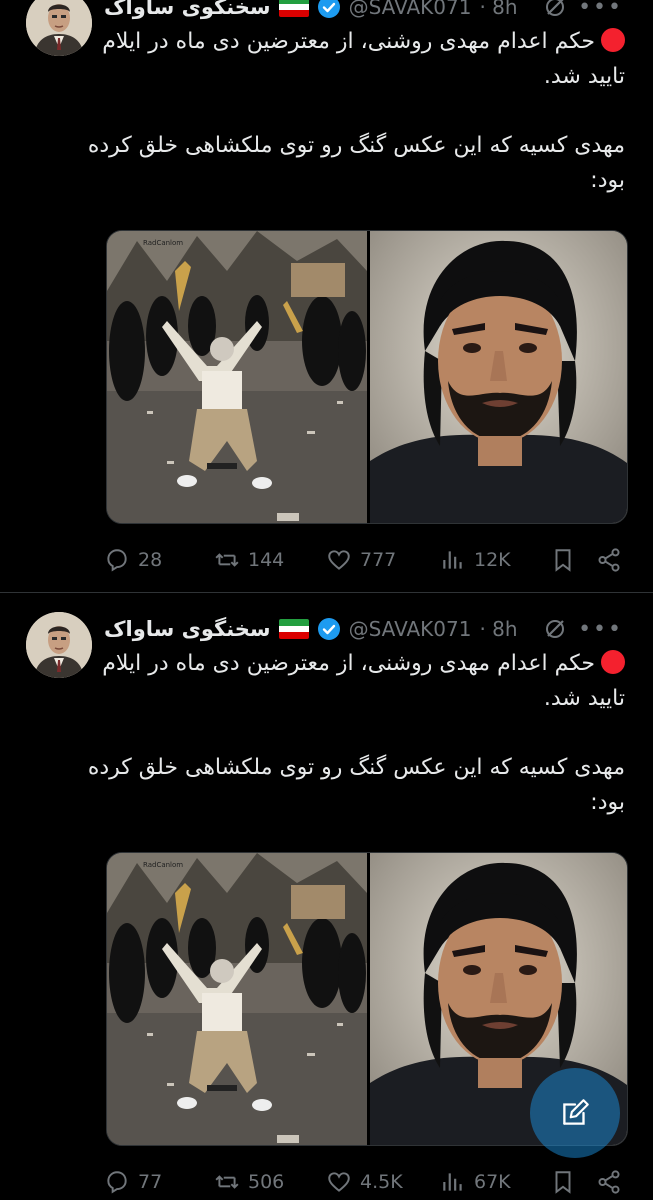 This screenshot has height=1200, width=653. Describe the element at coordinates (381, 1182) in the screenshot. I see `like-count: 4.5K` at that location.